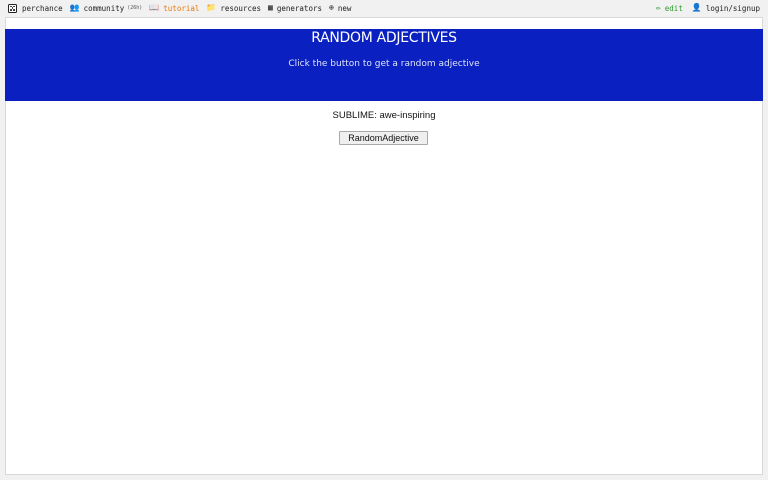  I want to click on edit-label: edit, so click(673, 8).